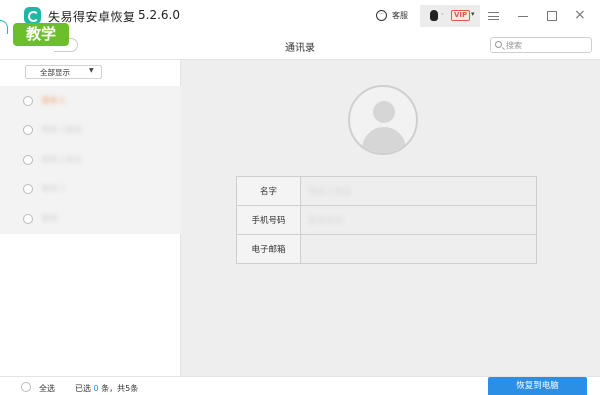  Describe the element at coordinates (493, 16) in the screenshot. I see `hamburger-menu-icon` at that location.